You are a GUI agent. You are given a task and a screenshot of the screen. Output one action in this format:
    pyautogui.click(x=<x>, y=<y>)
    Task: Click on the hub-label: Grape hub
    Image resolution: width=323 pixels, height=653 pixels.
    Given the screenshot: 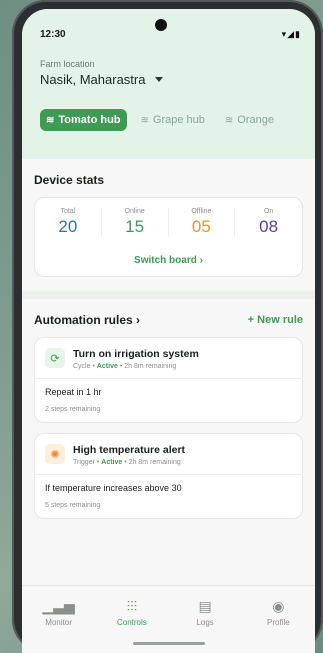 What is the action you would take?
    pyautogui.click(x=178, y=120)
    